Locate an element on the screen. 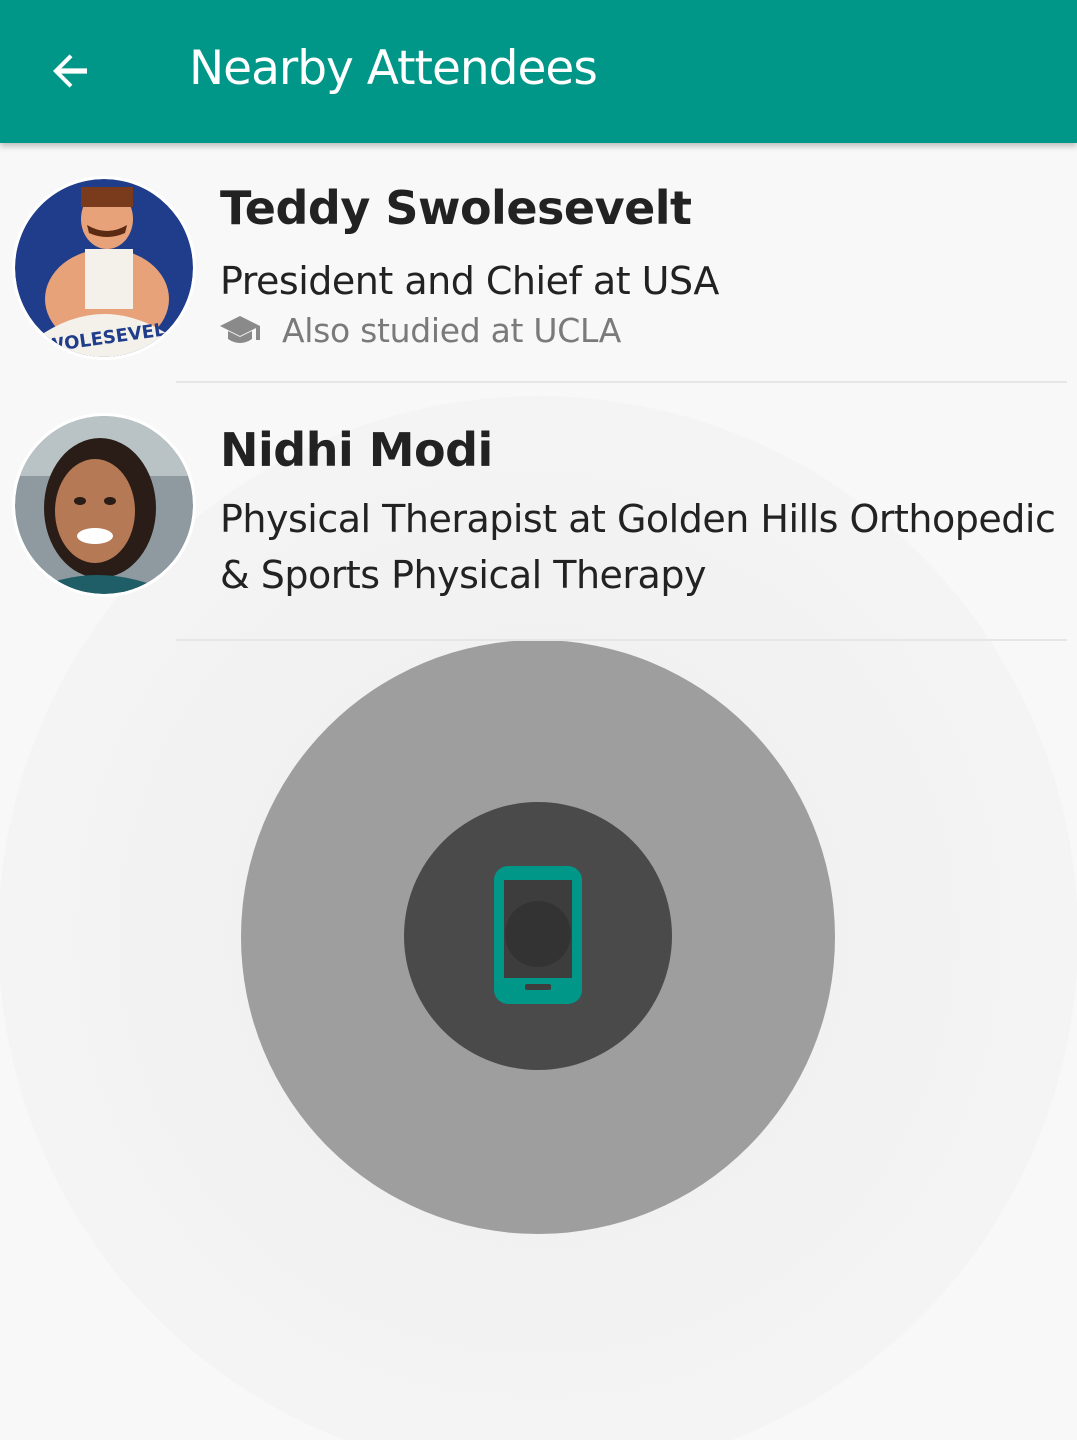  attendee-name: Nidhi Modi is located at coordinates (356, 450).